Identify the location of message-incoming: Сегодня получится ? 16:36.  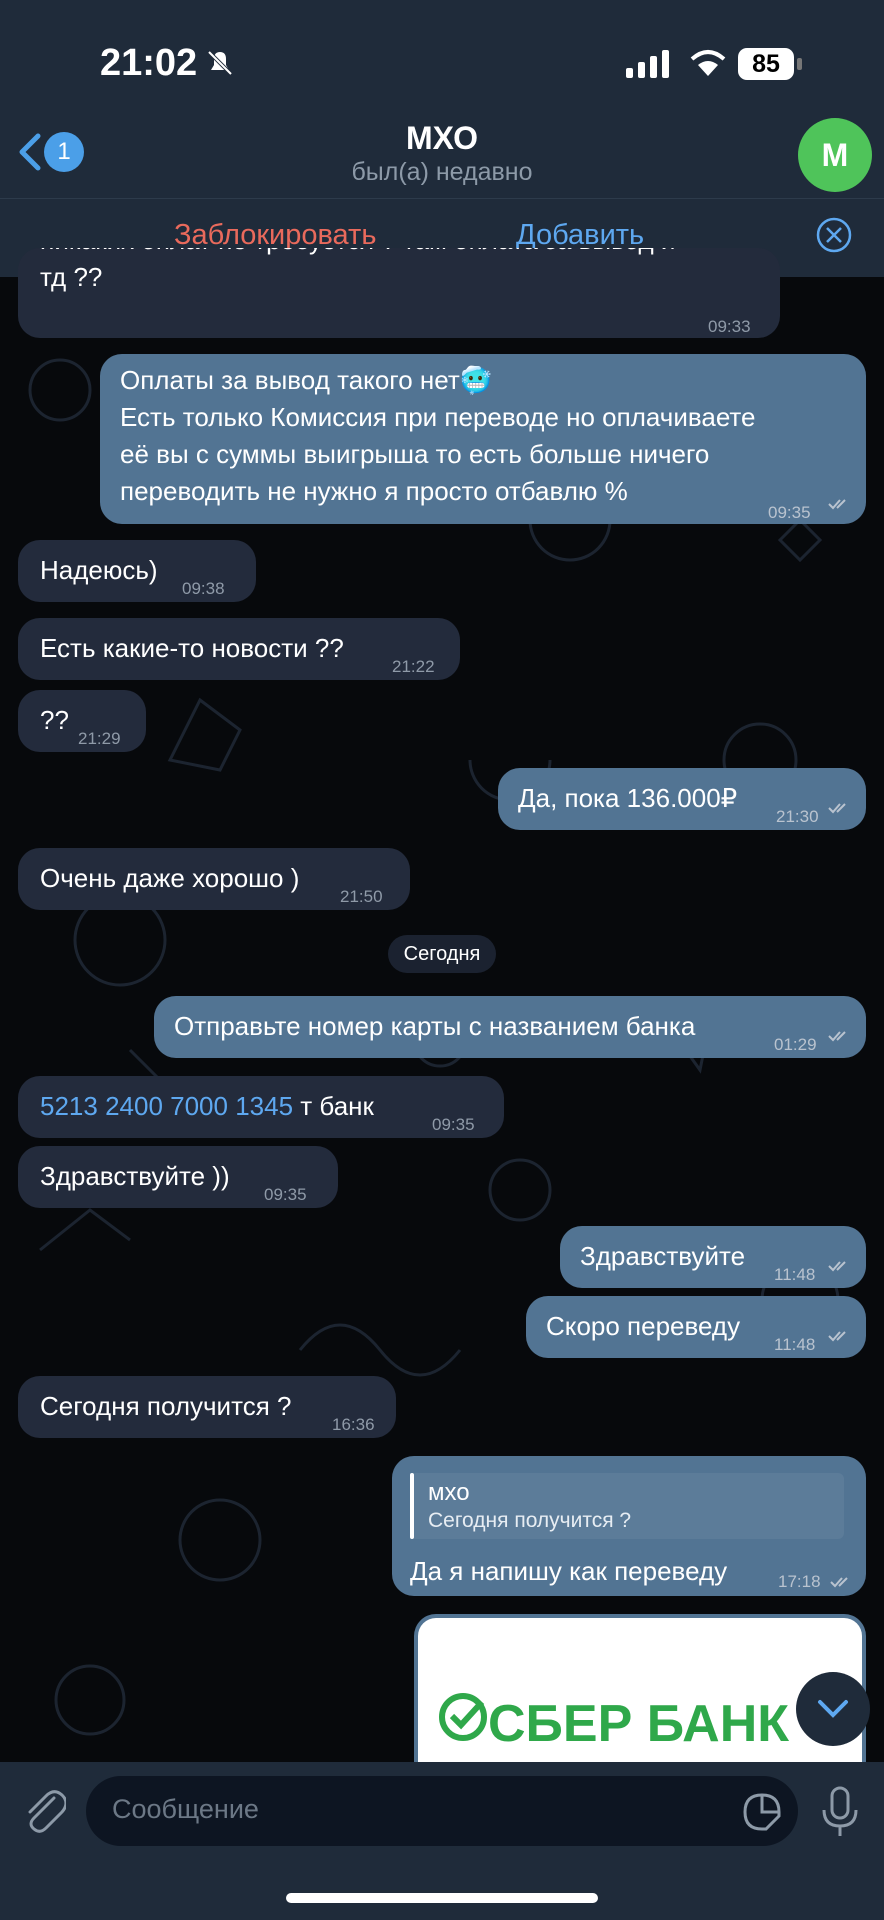
(207, 1407).